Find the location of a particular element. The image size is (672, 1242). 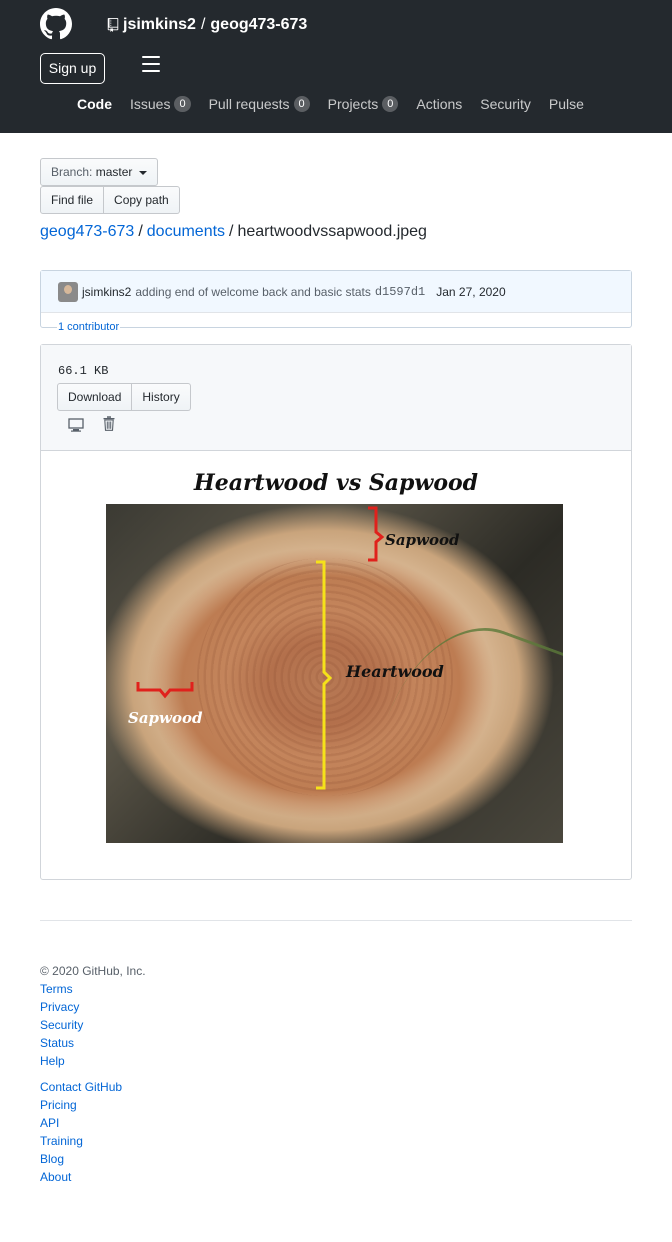

commit-sha-link: d1597d1 is located at coordinates (400, 292).